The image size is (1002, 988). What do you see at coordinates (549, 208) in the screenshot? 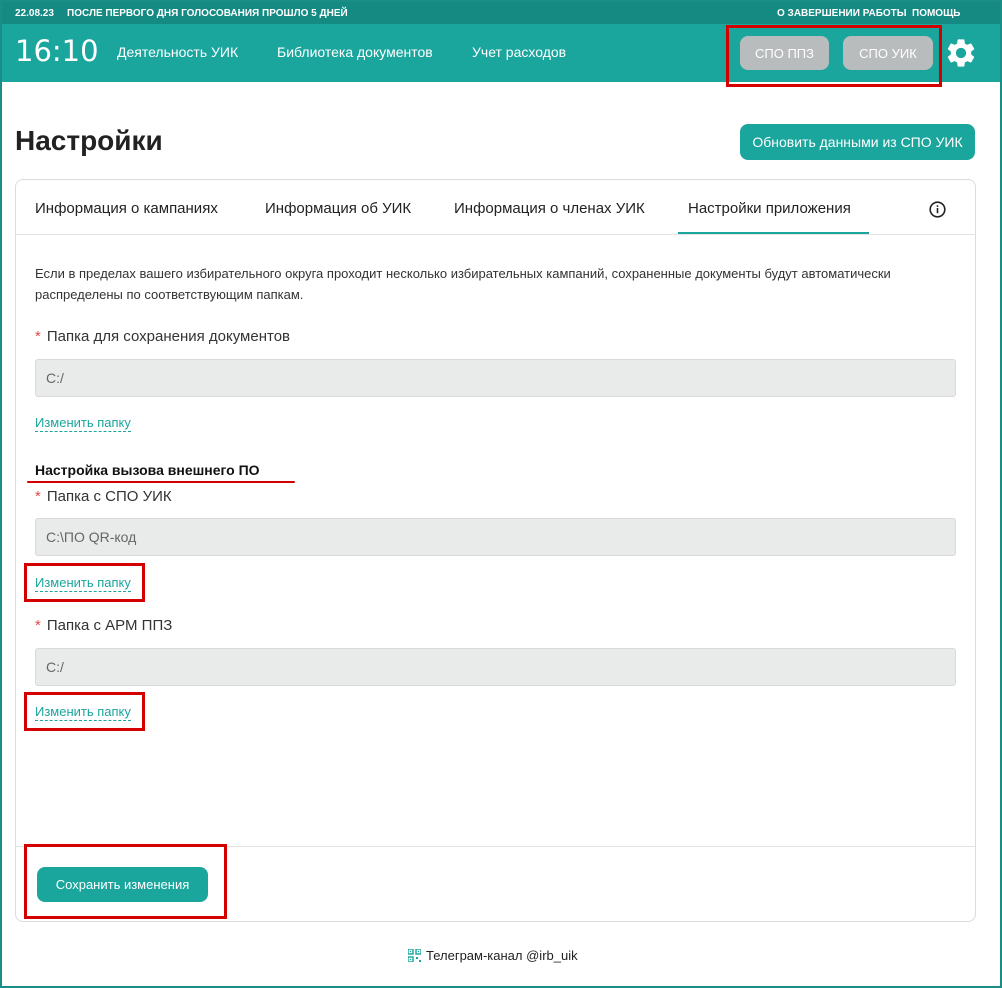
I see `tab-uik-members-info: Информация о членах УИК` at bounding box center [549, 208].